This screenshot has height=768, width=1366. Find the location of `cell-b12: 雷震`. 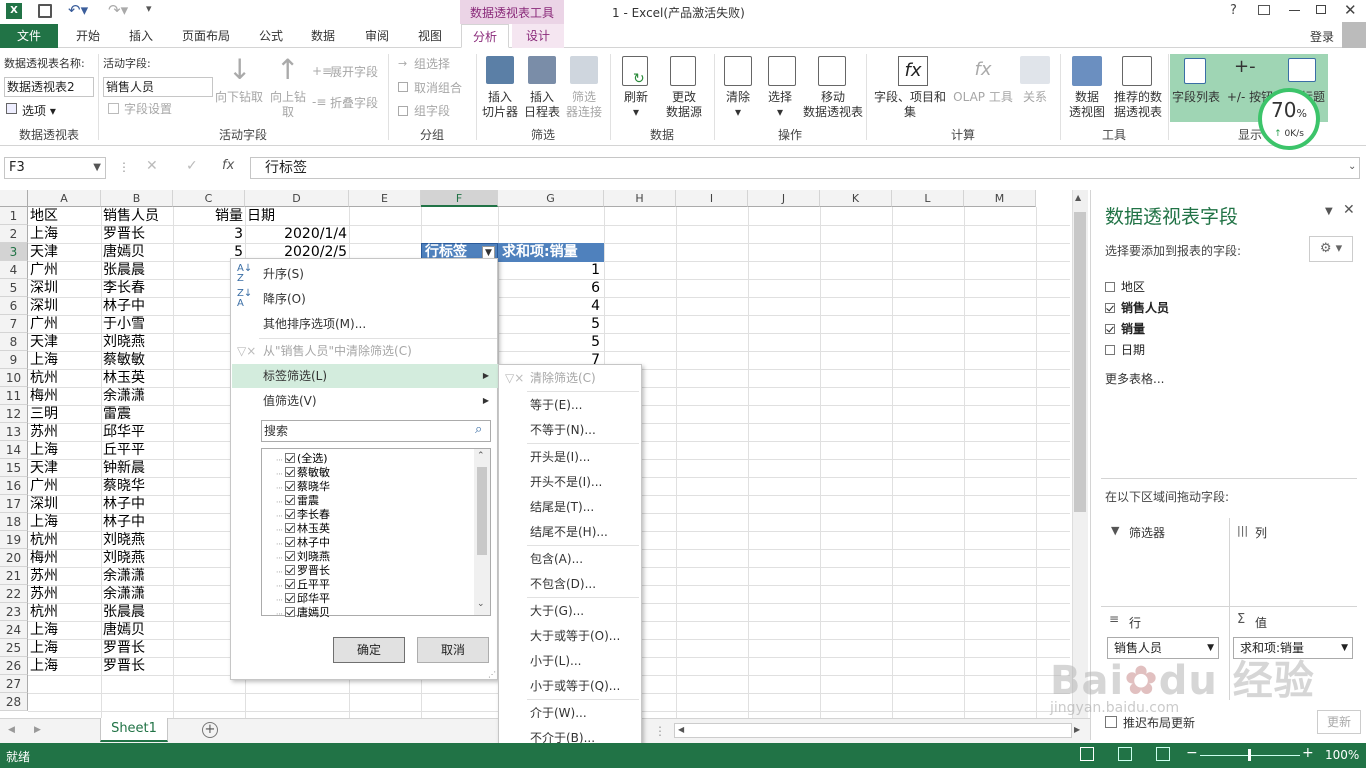

cell-b12: 雷震 is located at coordinates (137, 414).